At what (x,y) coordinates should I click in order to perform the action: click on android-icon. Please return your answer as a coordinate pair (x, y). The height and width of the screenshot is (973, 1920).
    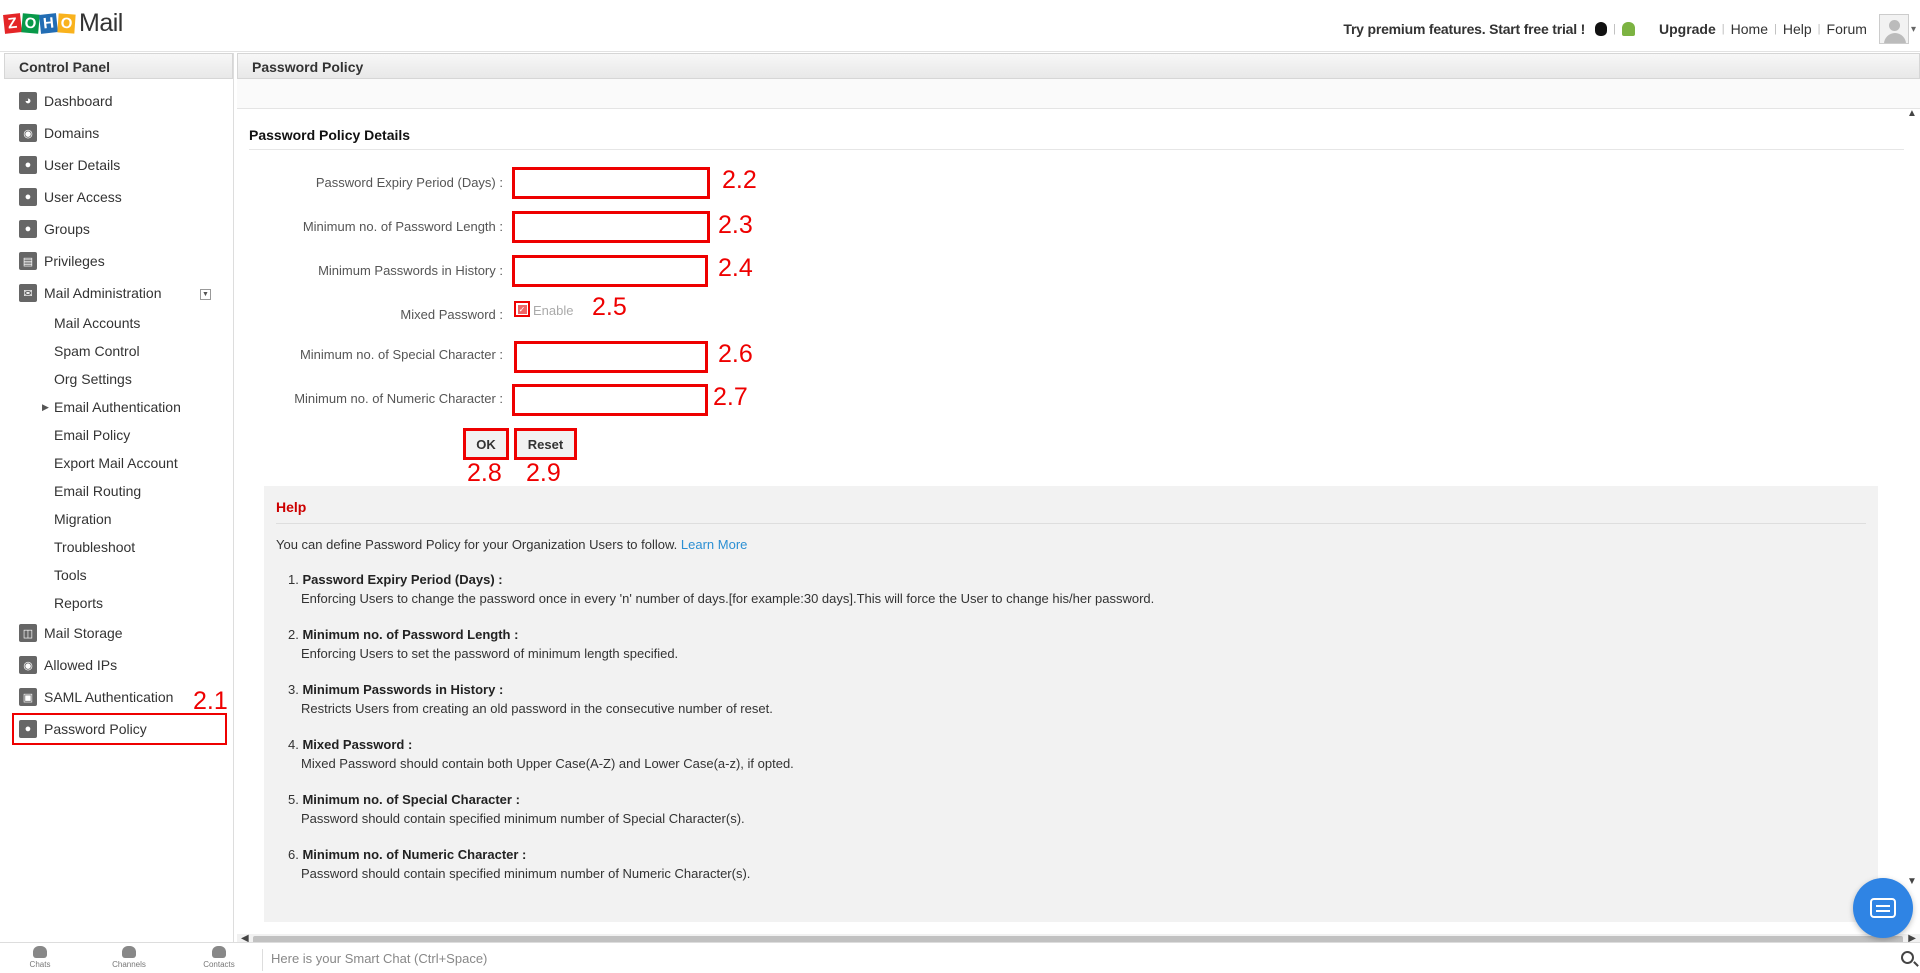
    Looking at the image, I should click on (1628, 29).